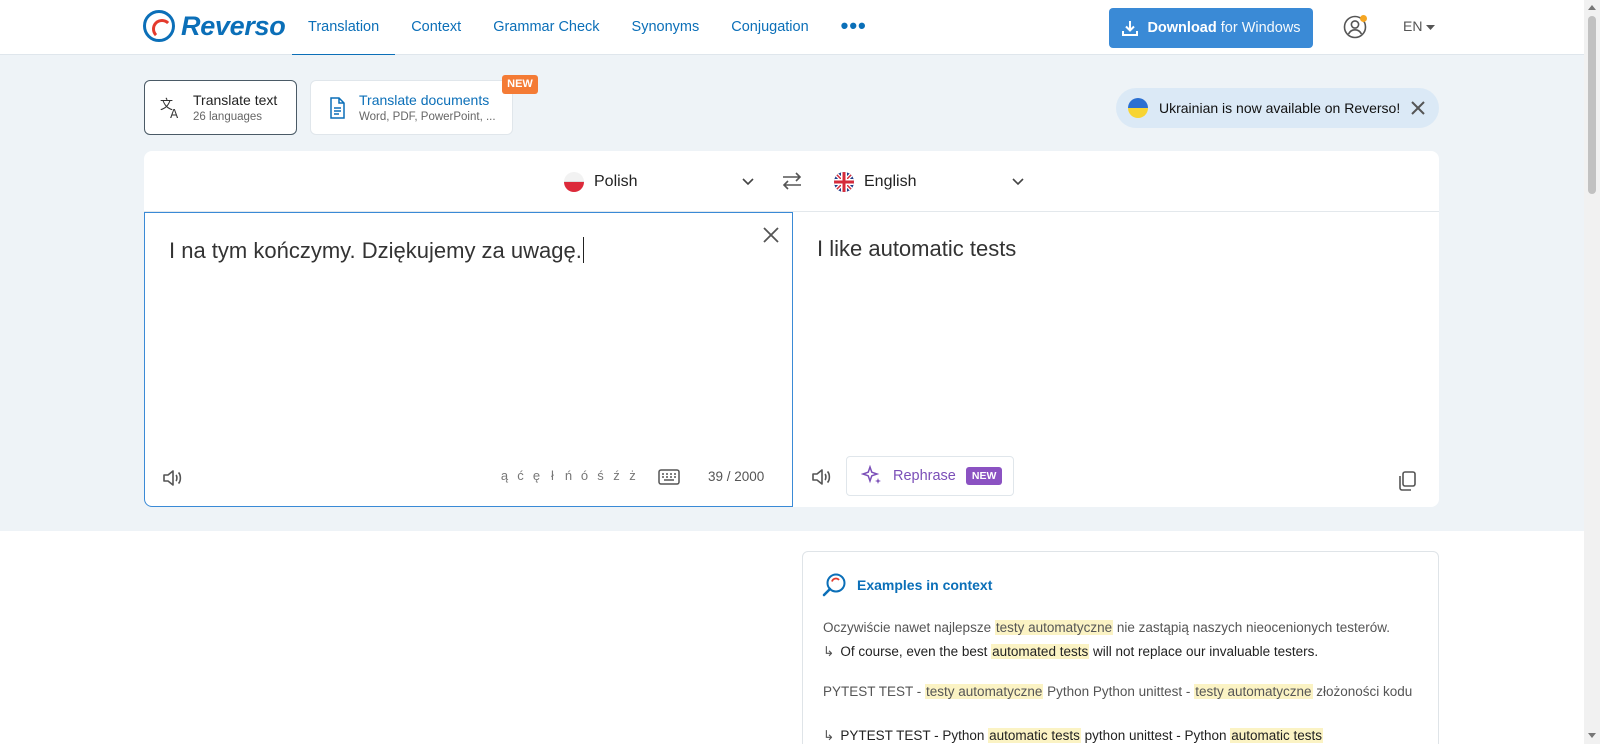 The image size is (1600, 744). I want to click on examples-header: Examples in context, so click(906, 585).